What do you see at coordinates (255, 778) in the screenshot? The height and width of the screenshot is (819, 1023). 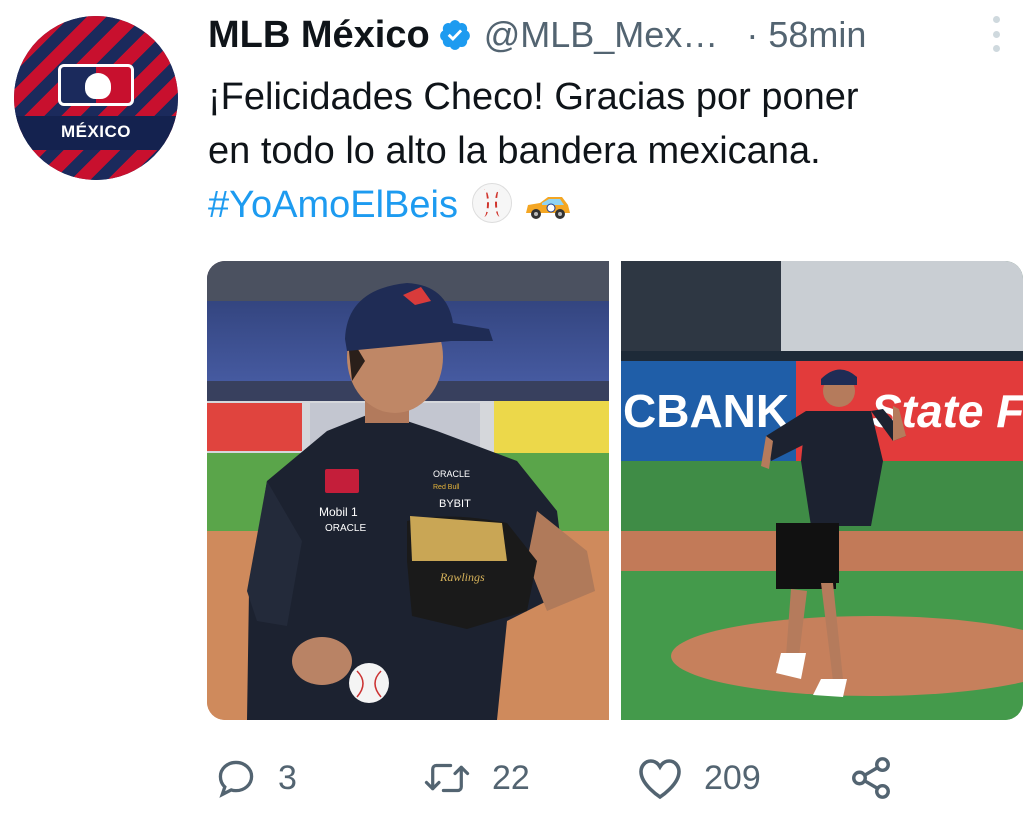 I see `reply-button: 3` at bounding box center [255, 778].